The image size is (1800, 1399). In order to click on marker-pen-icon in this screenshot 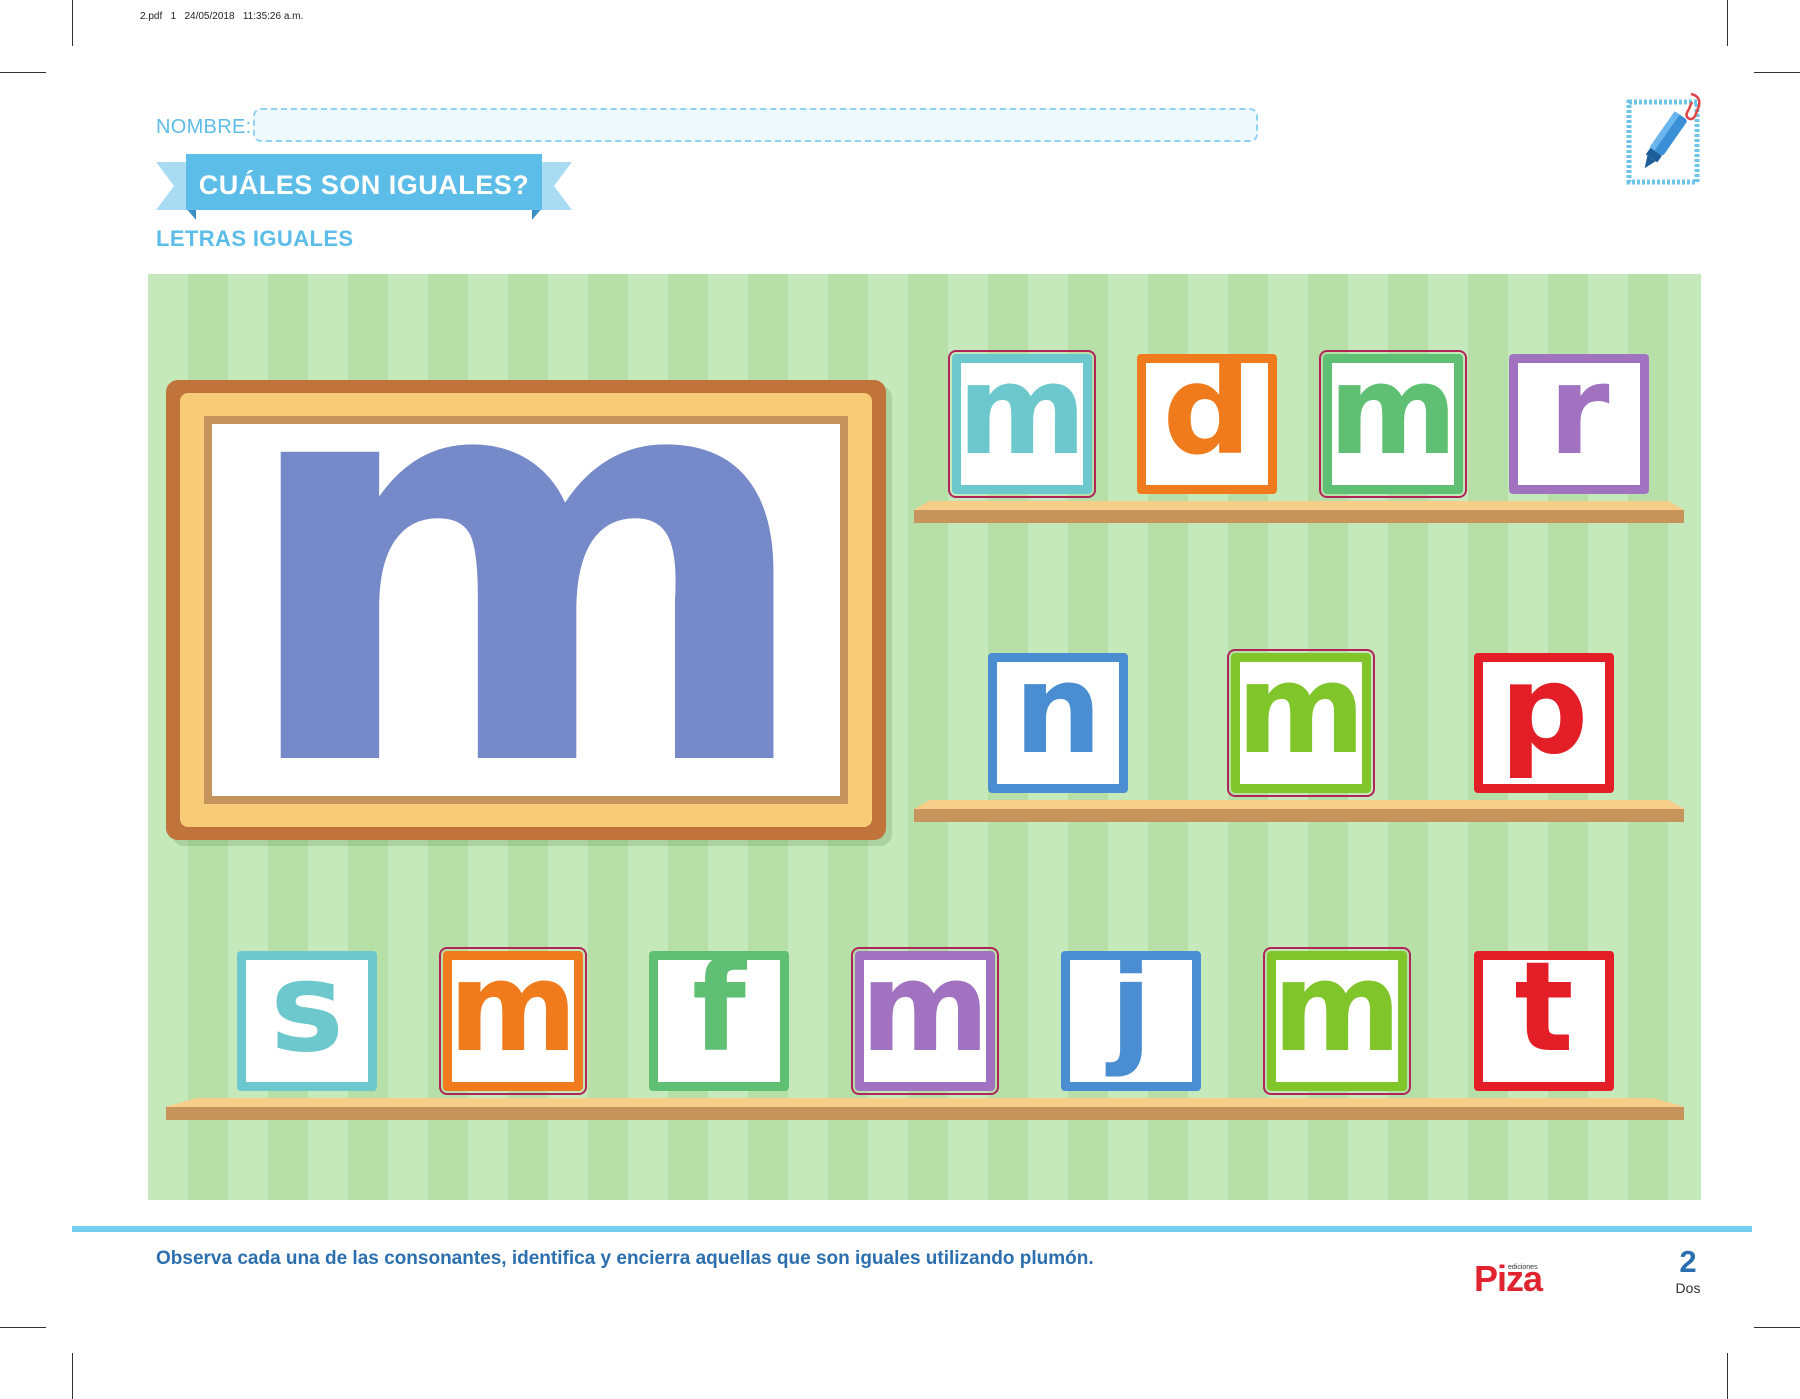, I will do `click(1663, 138)`.